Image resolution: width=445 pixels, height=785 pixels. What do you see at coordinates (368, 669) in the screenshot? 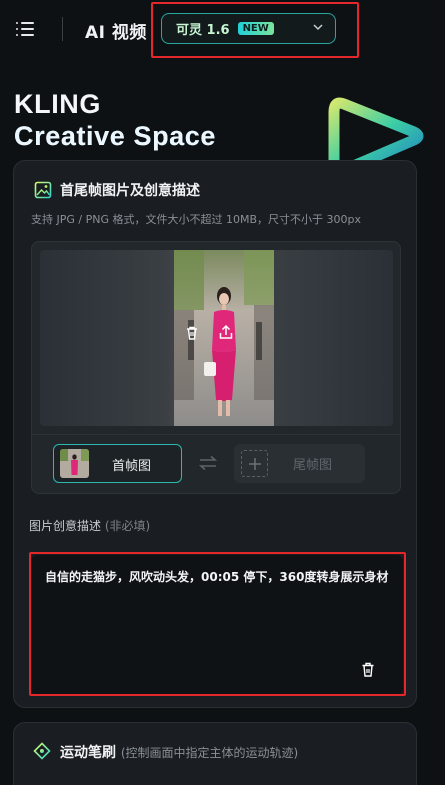
I see `trash-icon` at bounding box center [368, 669].